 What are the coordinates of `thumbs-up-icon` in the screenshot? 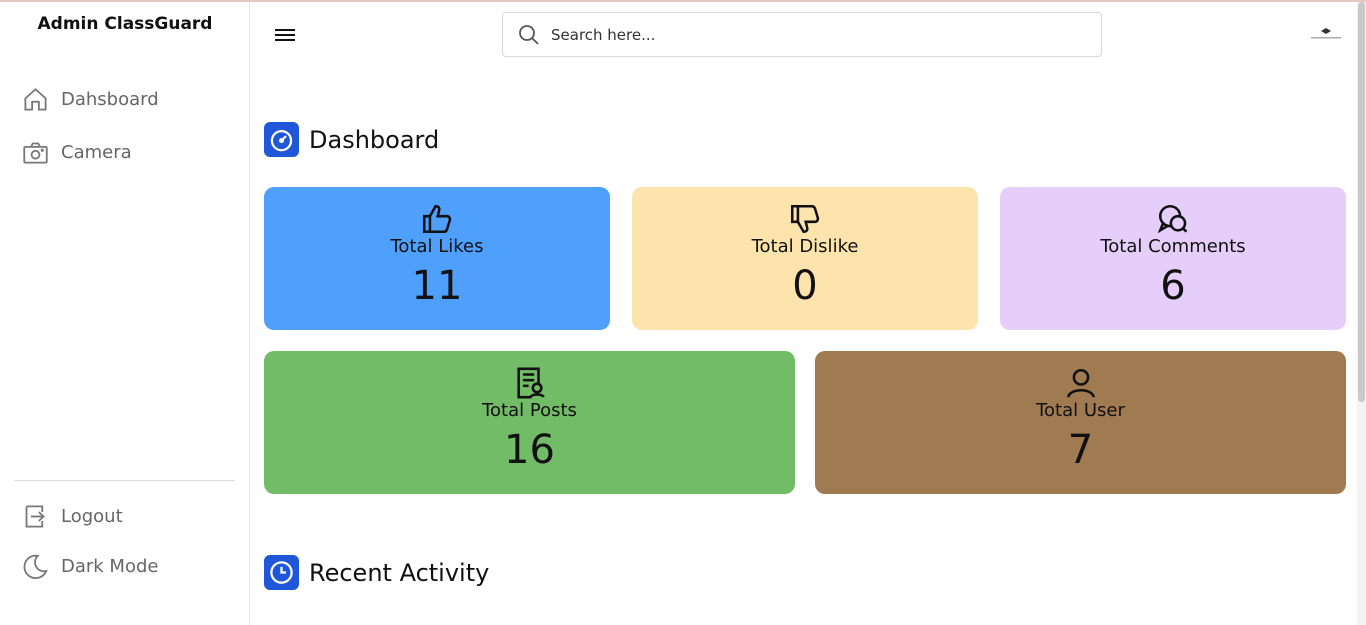 It's located at (437, 219).